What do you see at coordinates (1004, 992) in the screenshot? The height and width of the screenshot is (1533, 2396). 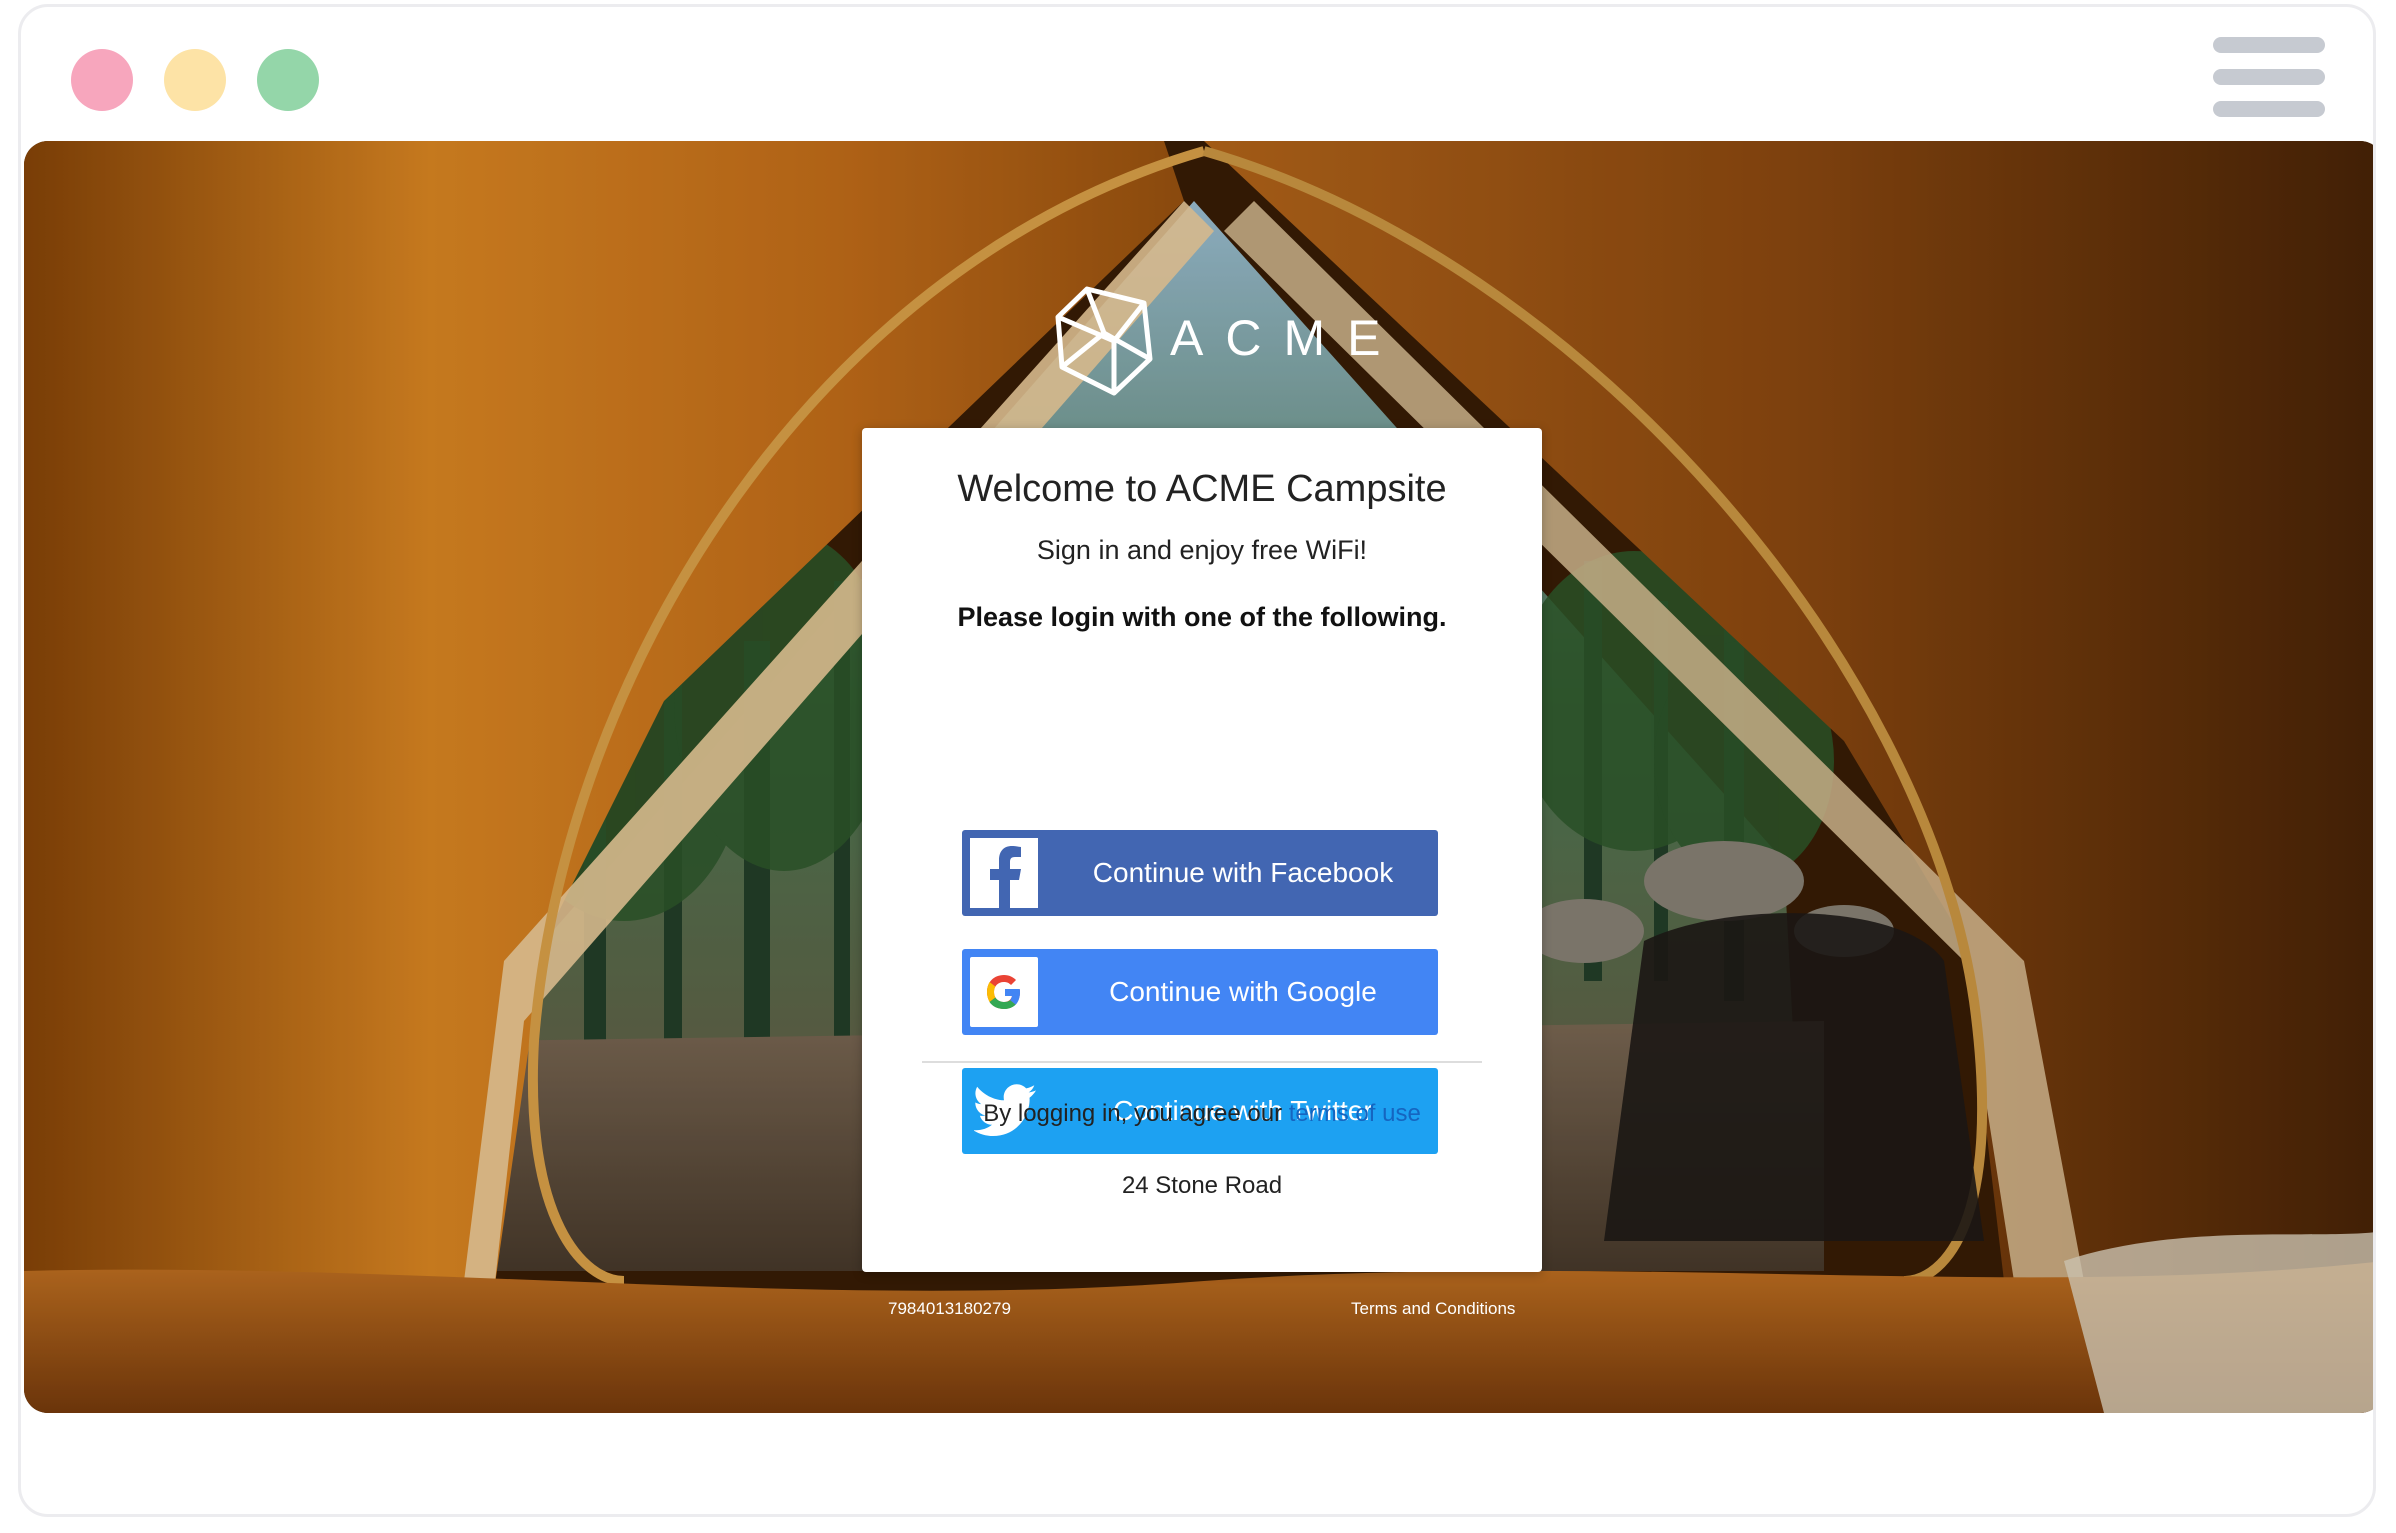 I see `google-icon` at bounding box center [1004, 992].